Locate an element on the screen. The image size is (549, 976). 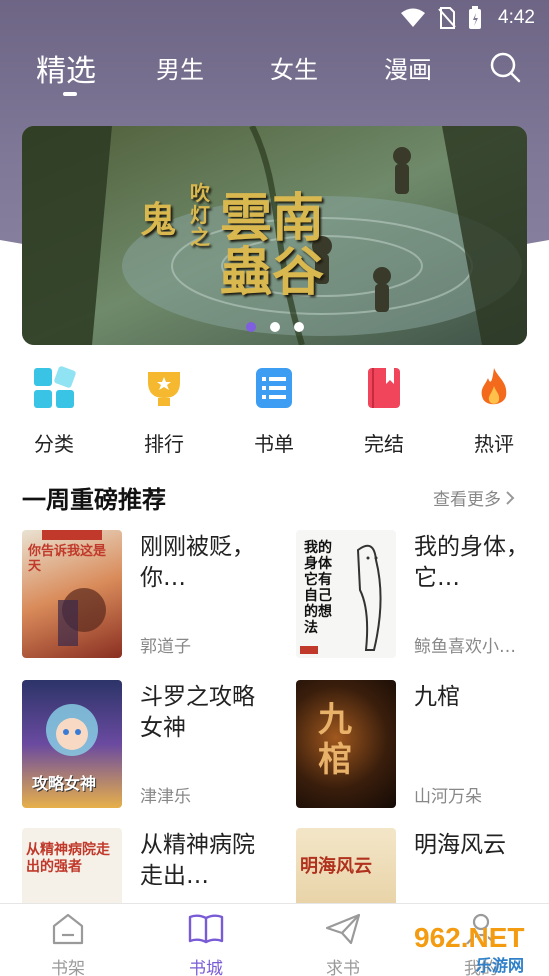
banner-pagination is located at coordinates (274, 327).